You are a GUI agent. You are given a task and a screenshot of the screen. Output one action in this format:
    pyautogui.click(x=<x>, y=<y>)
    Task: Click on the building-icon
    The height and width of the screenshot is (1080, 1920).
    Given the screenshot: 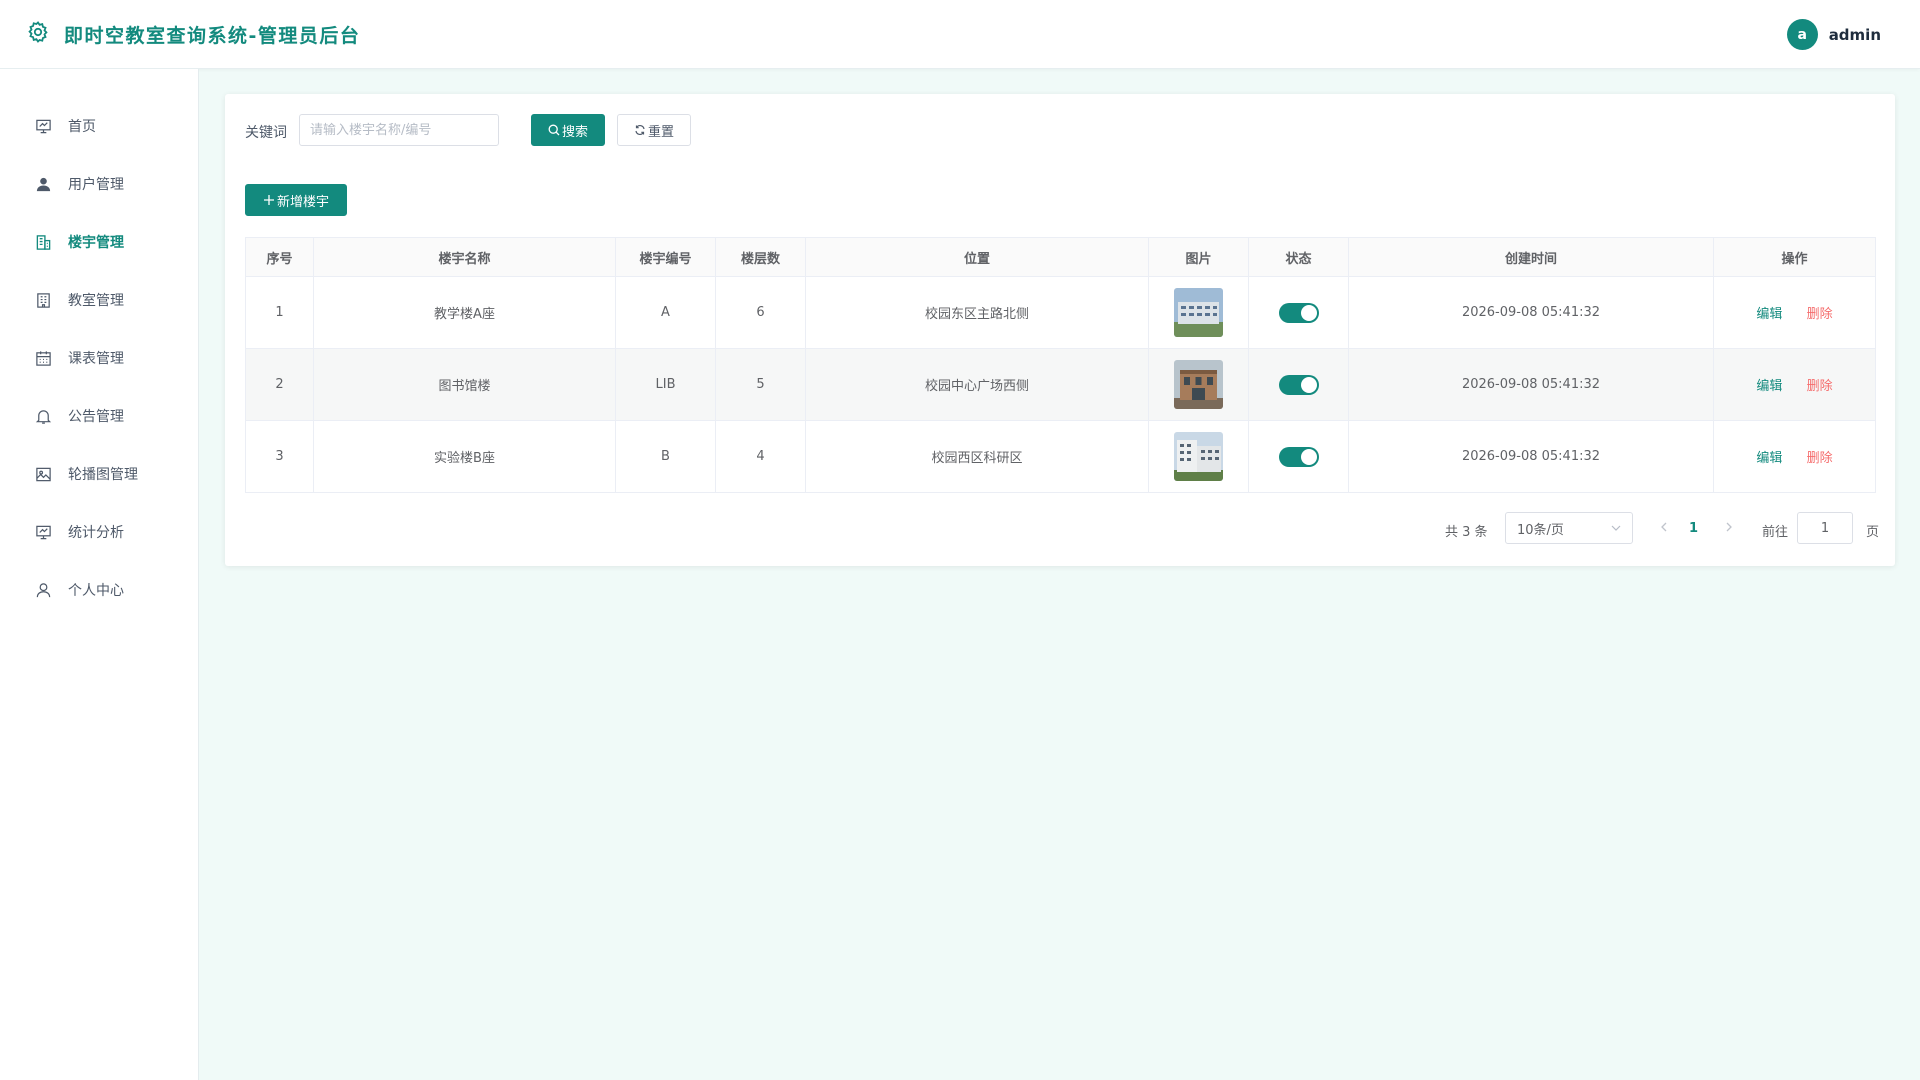 What is the action you would take?
    pyautogui.click(x=43, y=242)
    